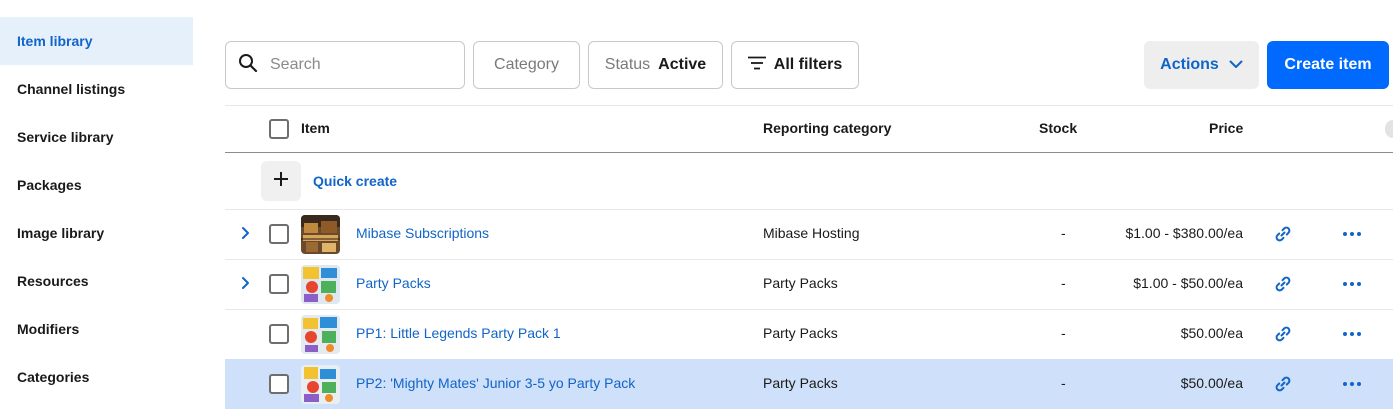  What do you see at coordinates (655, 65) in the screenshot?
I see `status-filter: Status Active` at bounding box center [655, 65].